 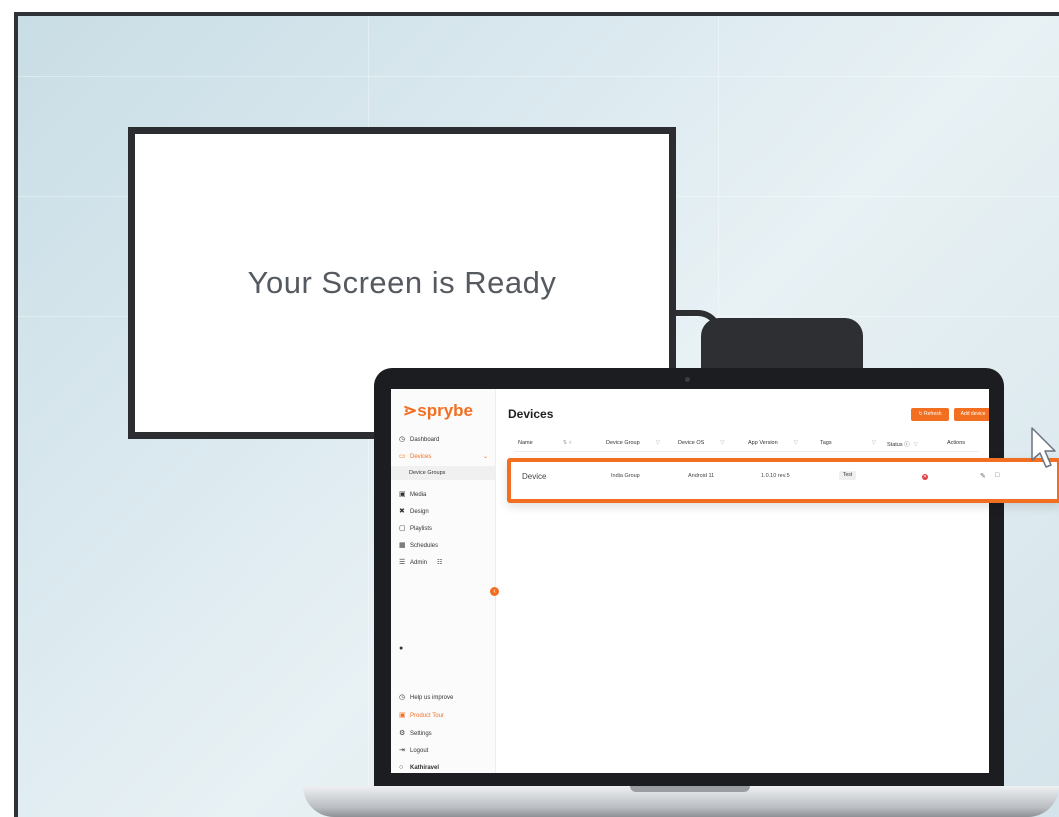 What do you see at coordinates (443, 473) in the screenshot?
I see `sidebar-item-device-groups: Device Groups` at bounding box center [443, 473].